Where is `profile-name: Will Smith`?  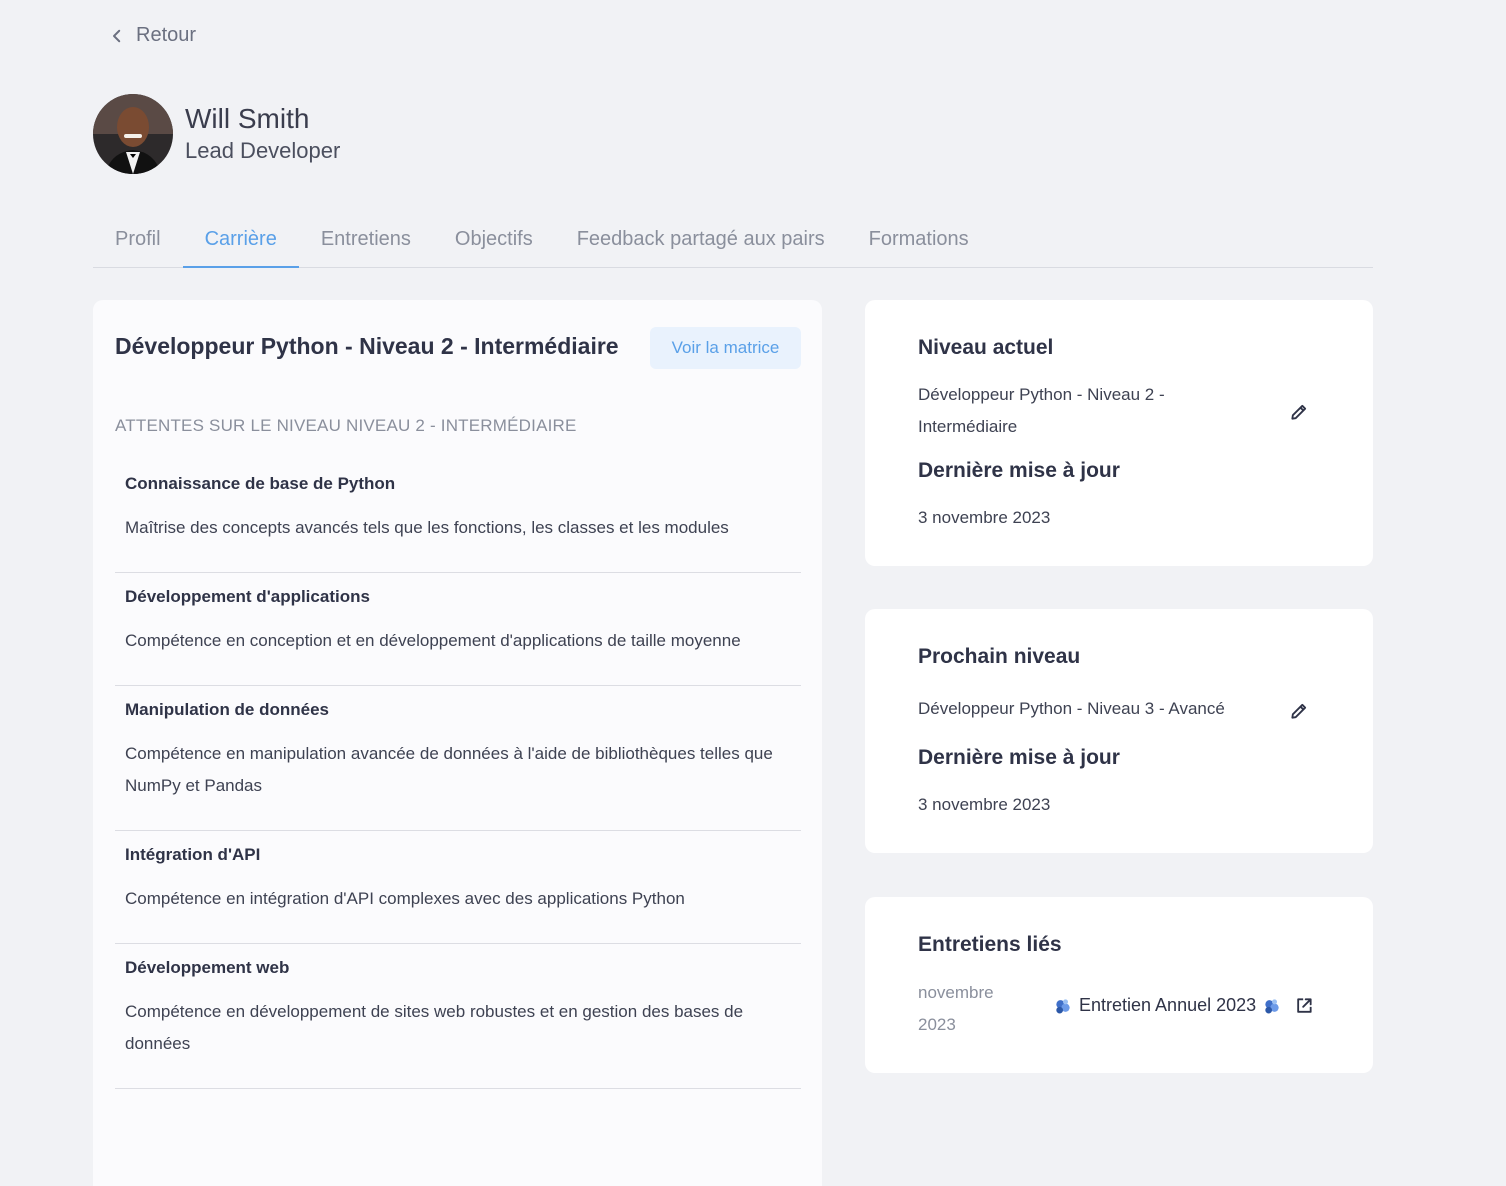 profile-name: Will Smith is located at coordinates (247, 118).